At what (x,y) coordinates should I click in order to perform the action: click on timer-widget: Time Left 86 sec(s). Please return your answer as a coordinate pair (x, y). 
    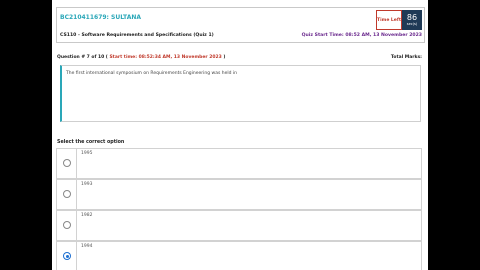
    Looking at the image, I should click on (399, 20).